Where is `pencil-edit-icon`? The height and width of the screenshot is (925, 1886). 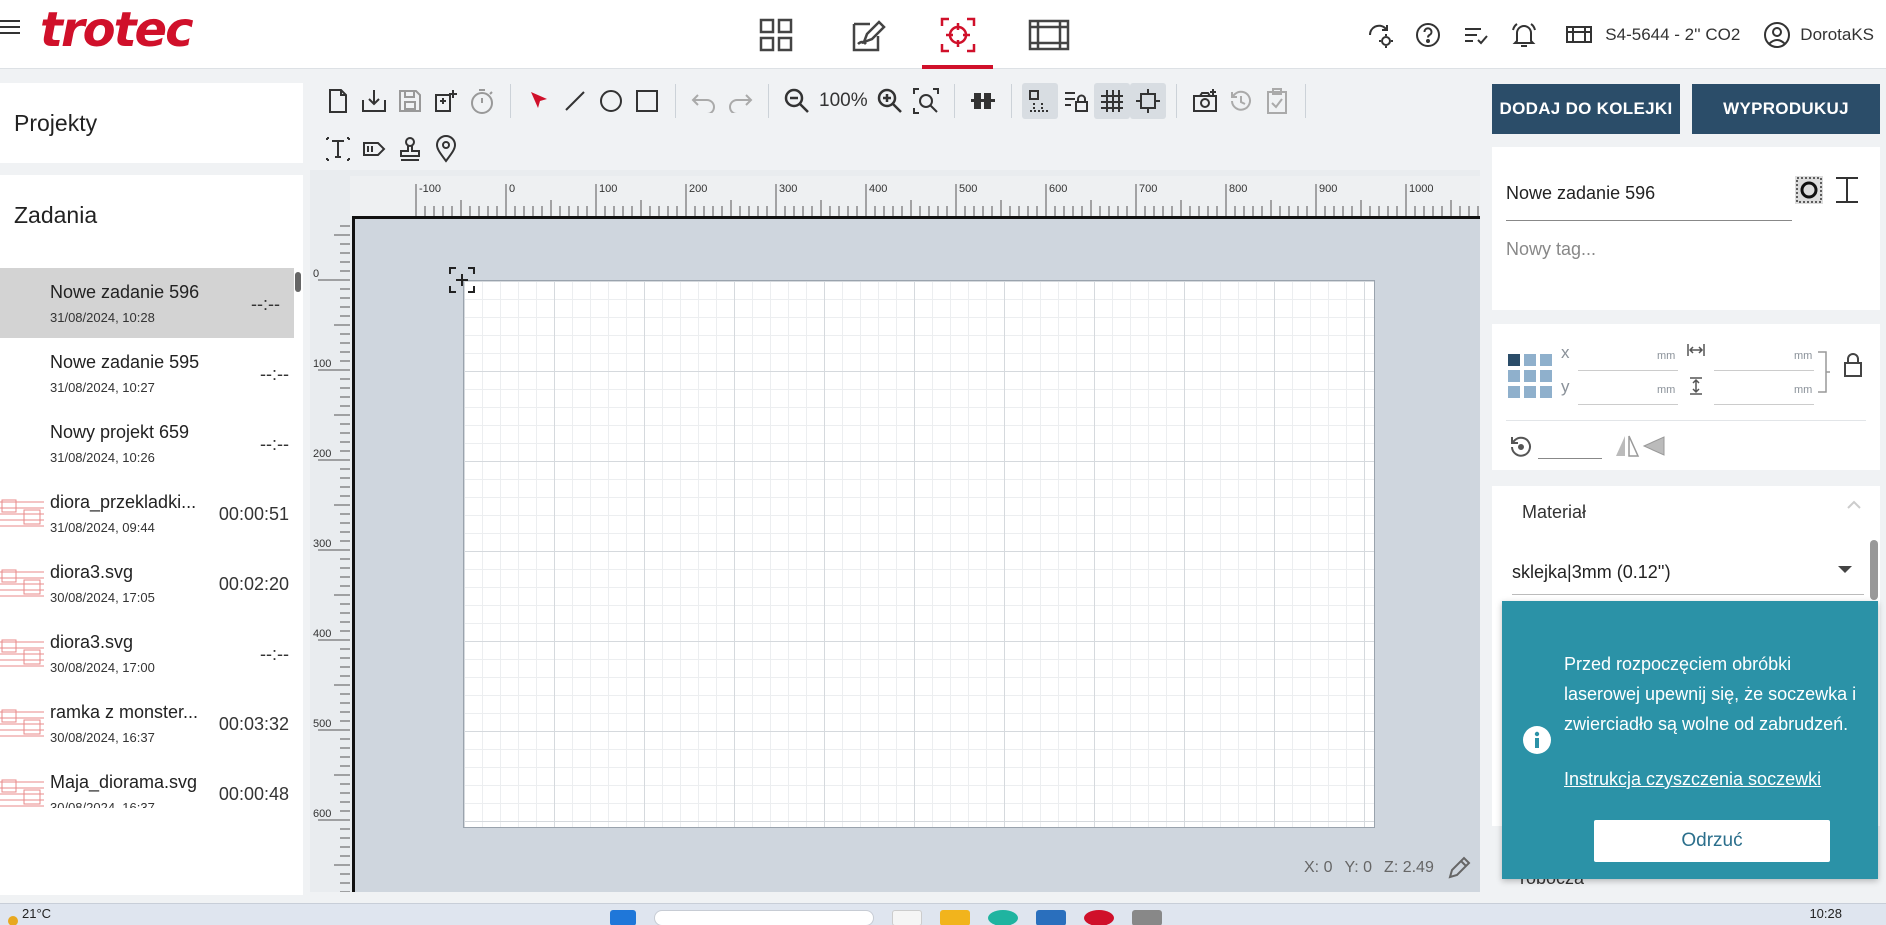 pencil-edit-icon is located at coordinates (1459, 868).